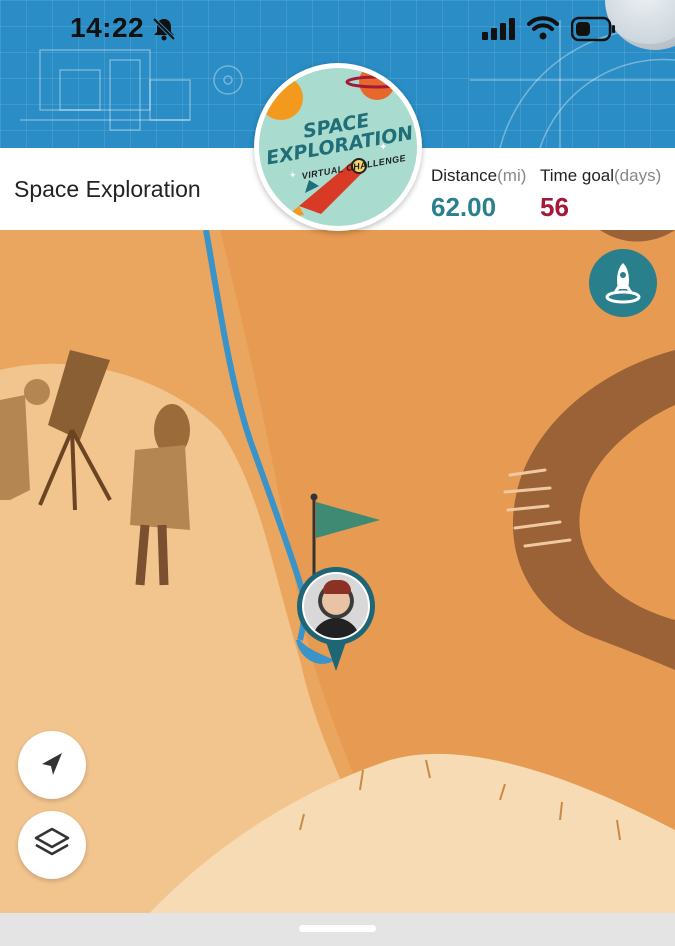 This screenshot has width=675, height=946. What do you see at coordinates (107, 189) in the screenshot?
I see `challenge-title: Space Exploration` at bounding box center [107, 189].